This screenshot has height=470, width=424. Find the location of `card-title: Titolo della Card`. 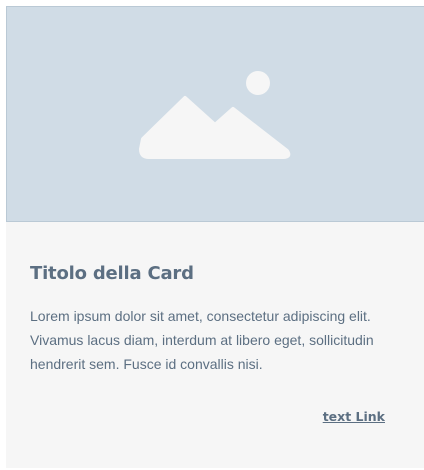

card-title: Titolo della Card is located at coordinates (112, 273).